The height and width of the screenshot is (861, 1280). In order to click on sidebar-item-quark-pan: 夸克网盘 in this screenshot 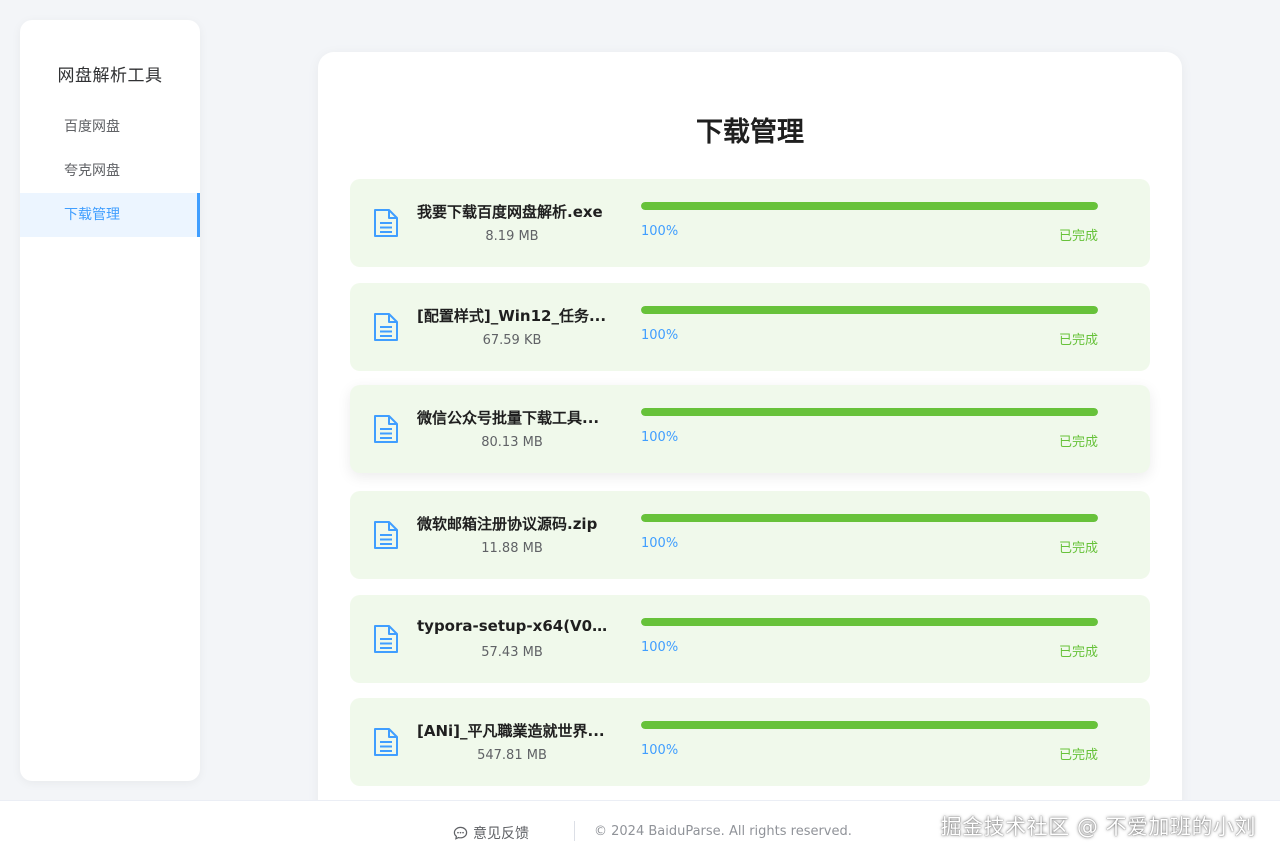, I will do `click(110, 171)`.